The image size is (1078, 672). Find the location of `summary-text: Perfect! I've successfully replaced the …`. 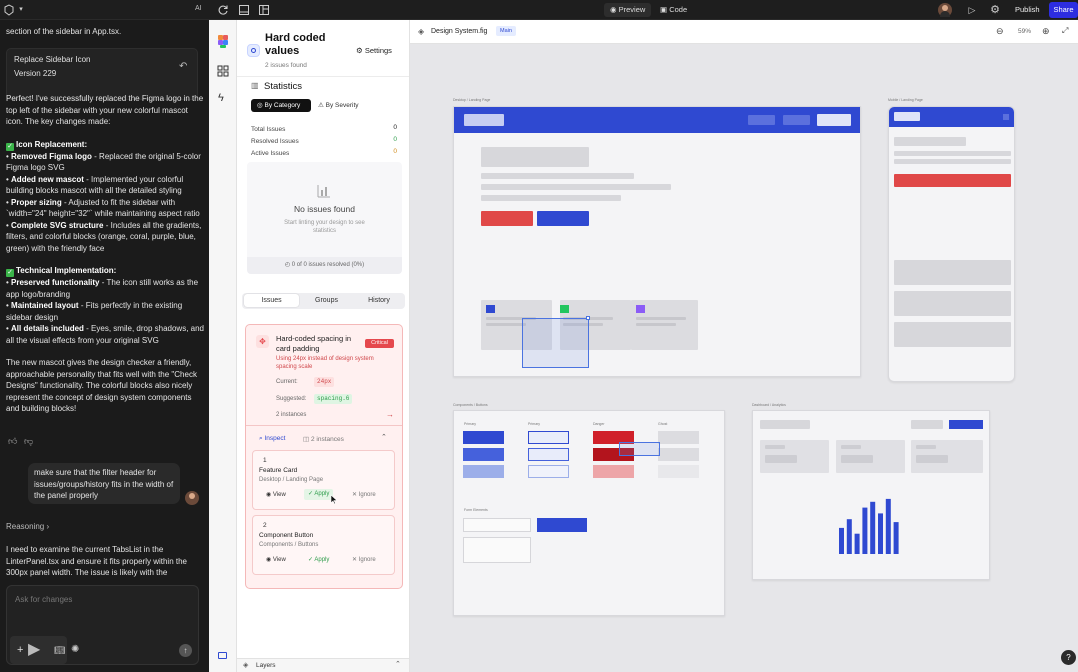

summary-text: Perfect! I've successfully replaced the … is located at coordinates (105, 110).